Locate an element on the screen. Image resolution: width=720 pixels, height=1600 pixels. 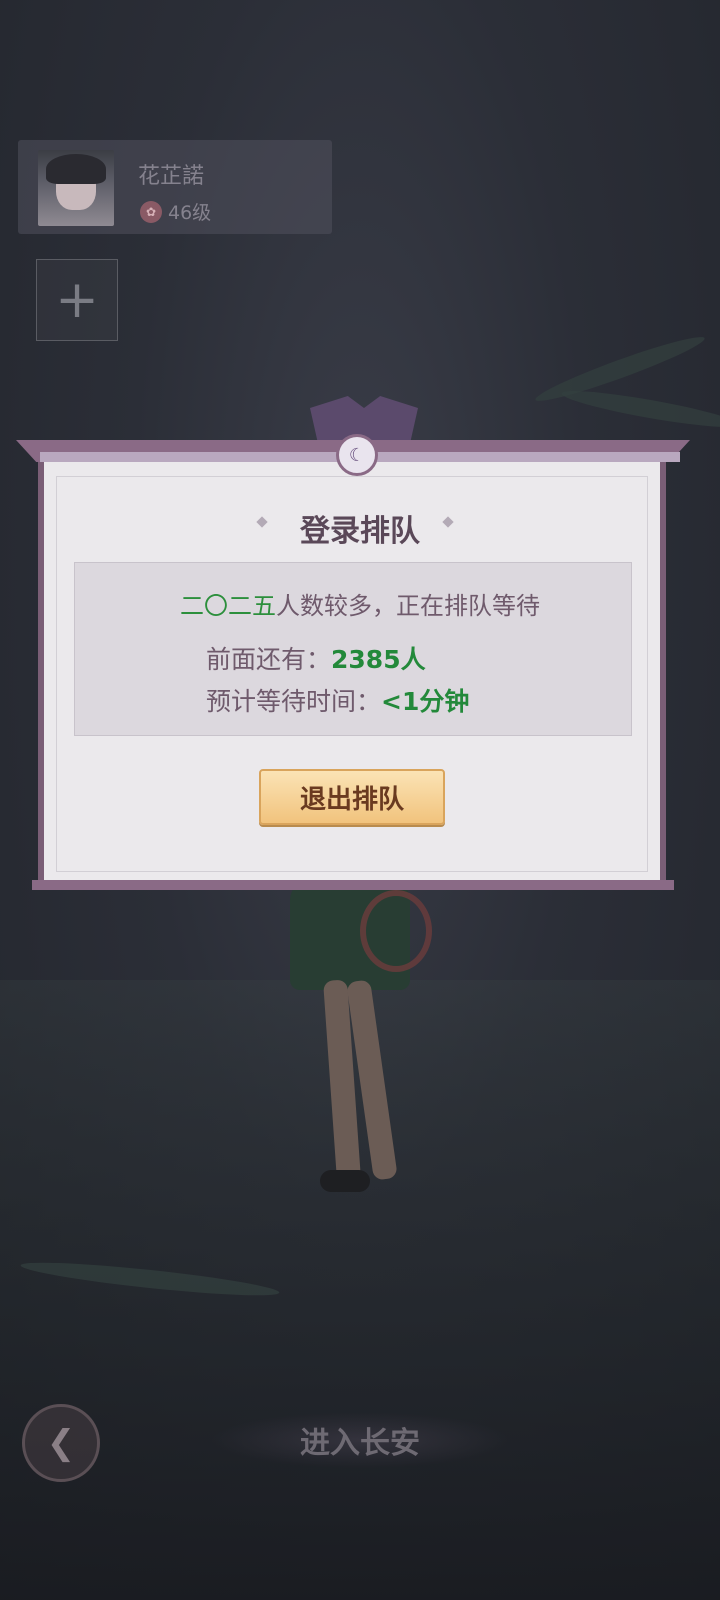
queue-ahead-value: 2385人 is located at coordinates (378, 659).